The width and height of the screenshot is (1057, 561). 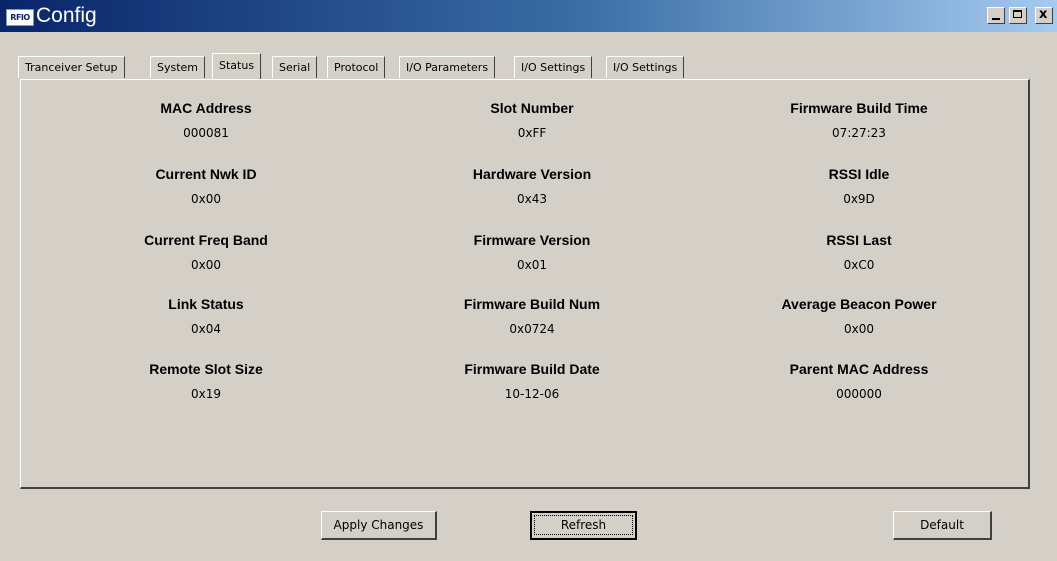 I want to click on field-value: 10-12-06, so click(x=532, y=394).